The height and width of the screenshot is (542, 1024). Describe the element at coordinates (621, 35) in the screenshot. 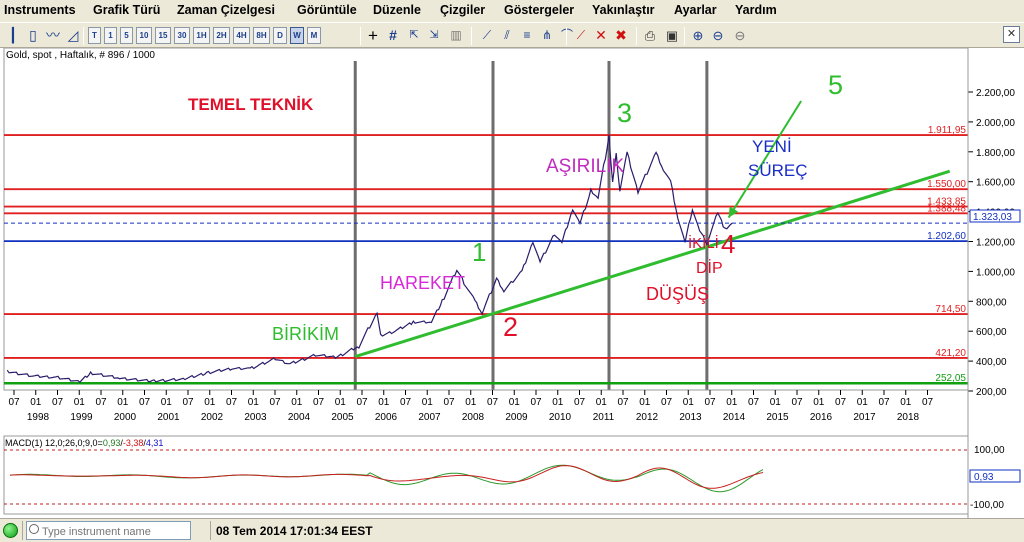

I see `delete-all-icon: ✖` at that location.